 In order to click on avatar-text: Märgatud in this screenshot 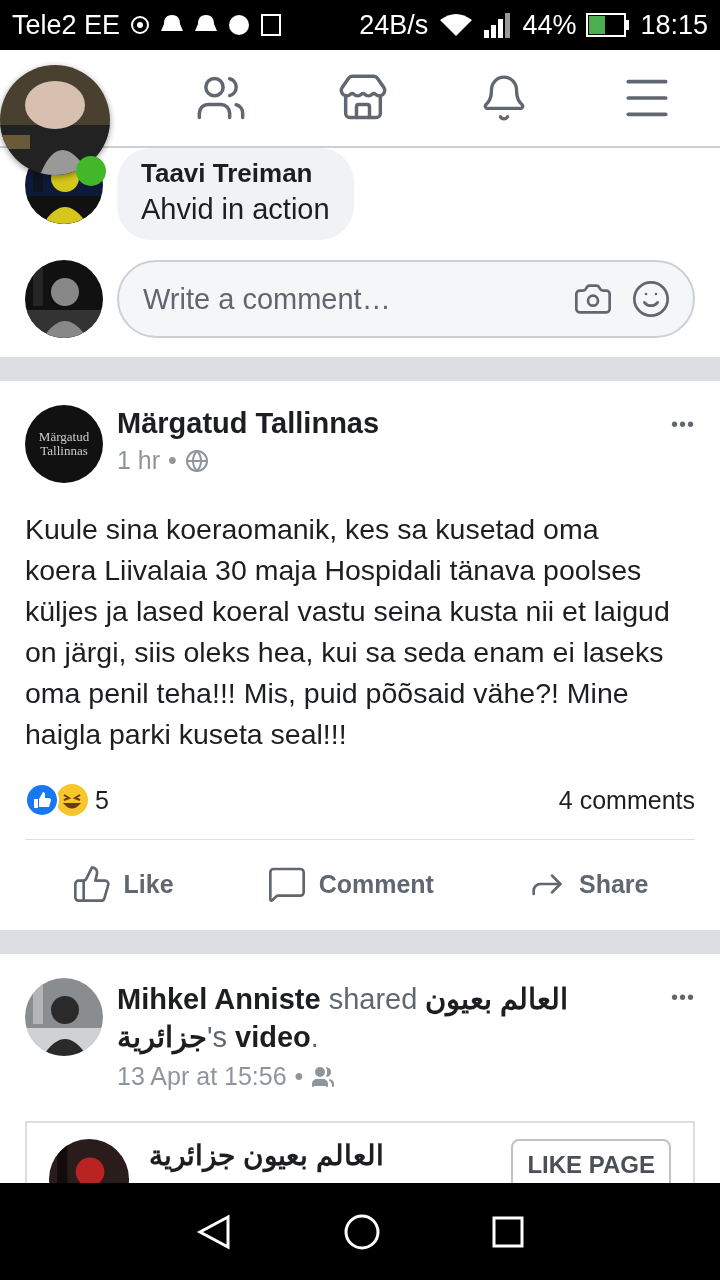, I will do `click(64, 437)`.